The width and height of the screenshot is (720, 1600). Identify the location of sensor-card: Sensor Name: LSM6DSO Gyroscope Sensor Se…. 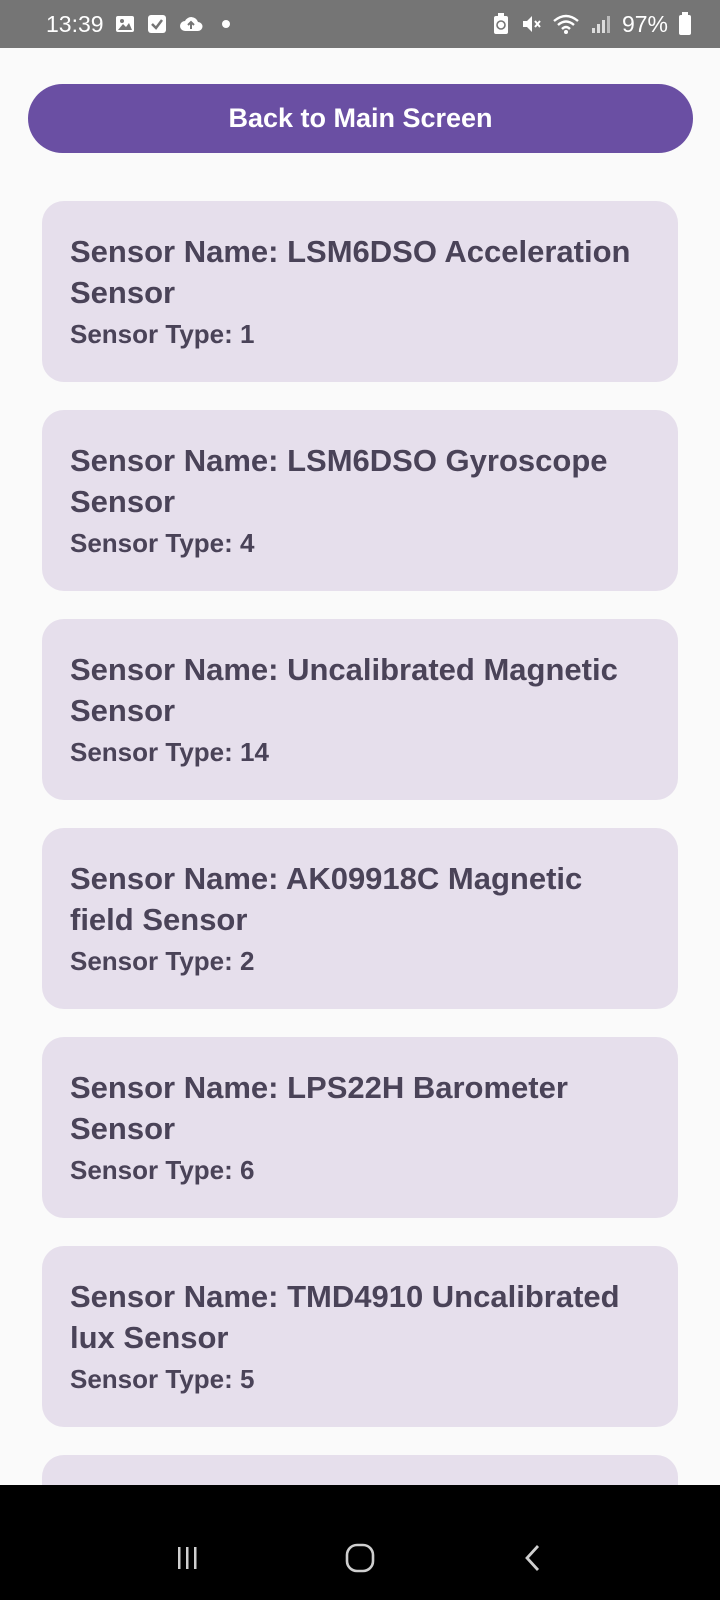
(360, 500).